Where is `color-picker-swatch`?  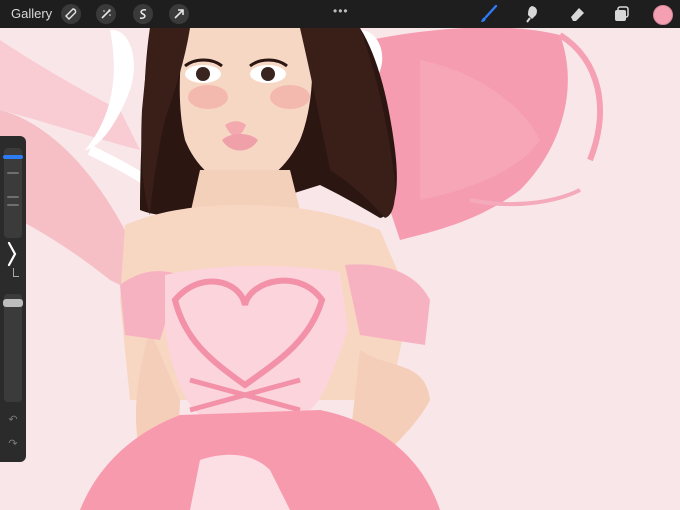 color-picker-swatch is located at coordinates (663, 15).